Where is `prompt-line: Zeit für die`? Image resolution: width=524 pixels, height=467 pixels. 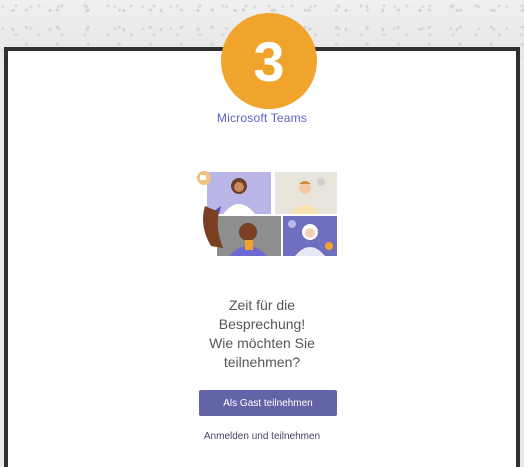
prompt-line: Zeit für die is located at coordinates (262, 305).